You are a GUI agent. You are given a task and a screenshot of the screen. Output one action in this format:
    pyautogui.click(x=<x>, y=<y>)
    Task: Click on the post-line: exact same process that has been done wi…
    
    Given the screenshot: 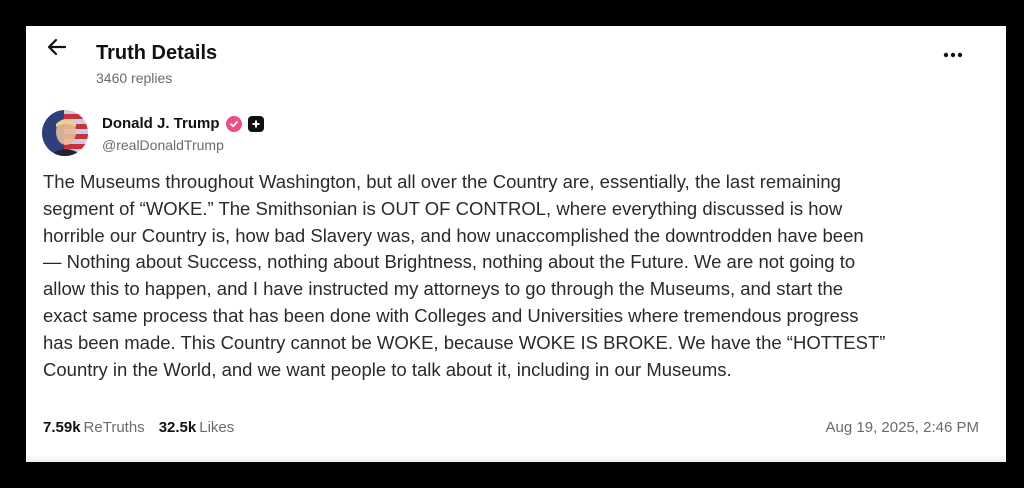 What is the action you would take?
    pyautogui.click(x=451, y=315)
    